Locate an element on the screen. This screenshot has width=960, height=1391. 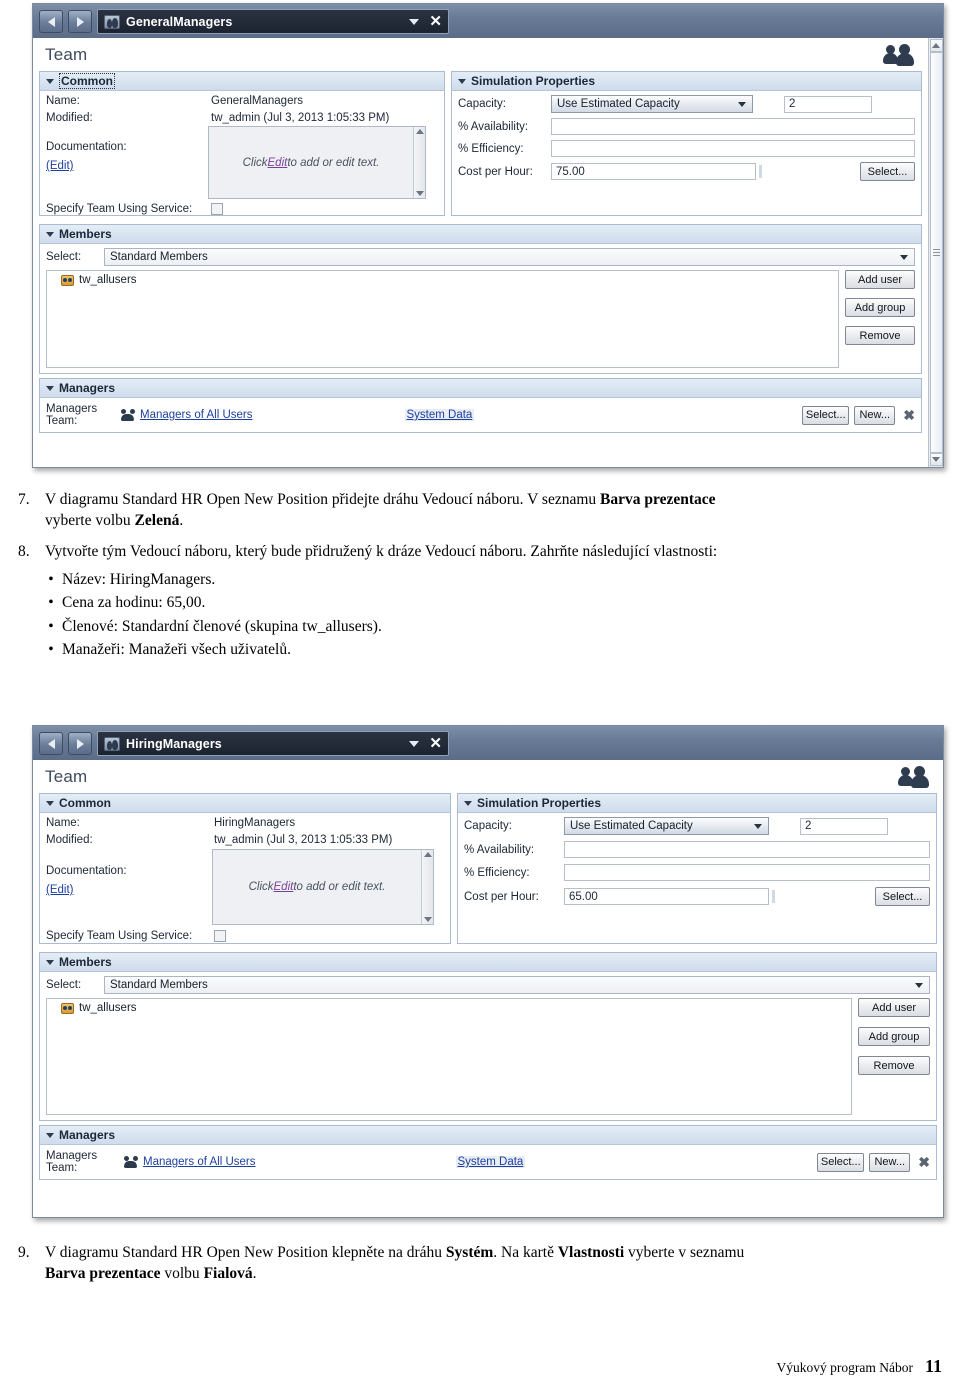
scrollbar-track is located at coordinates (936, 252).